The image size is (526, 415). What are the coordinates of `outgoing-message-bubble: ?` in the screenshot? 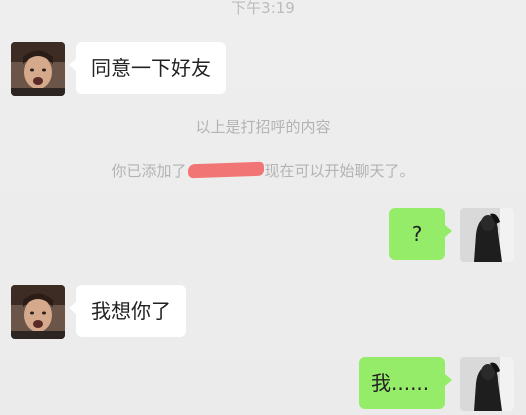 It's located at (420, 234).